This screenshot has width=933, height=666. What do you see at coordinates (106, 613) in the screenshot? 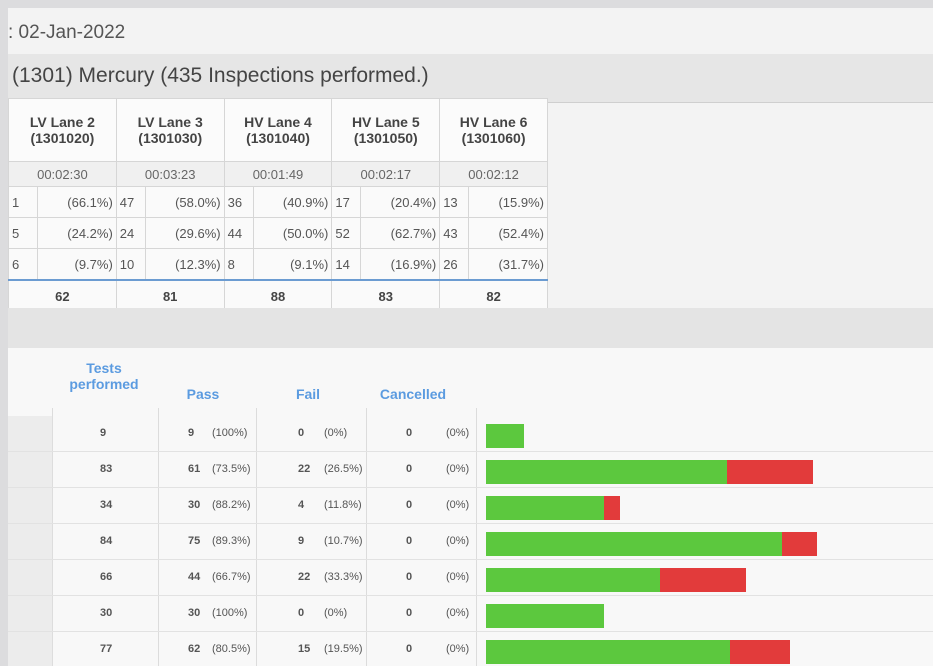
I see `tests-count: 30` at bounding box center [106, 613].